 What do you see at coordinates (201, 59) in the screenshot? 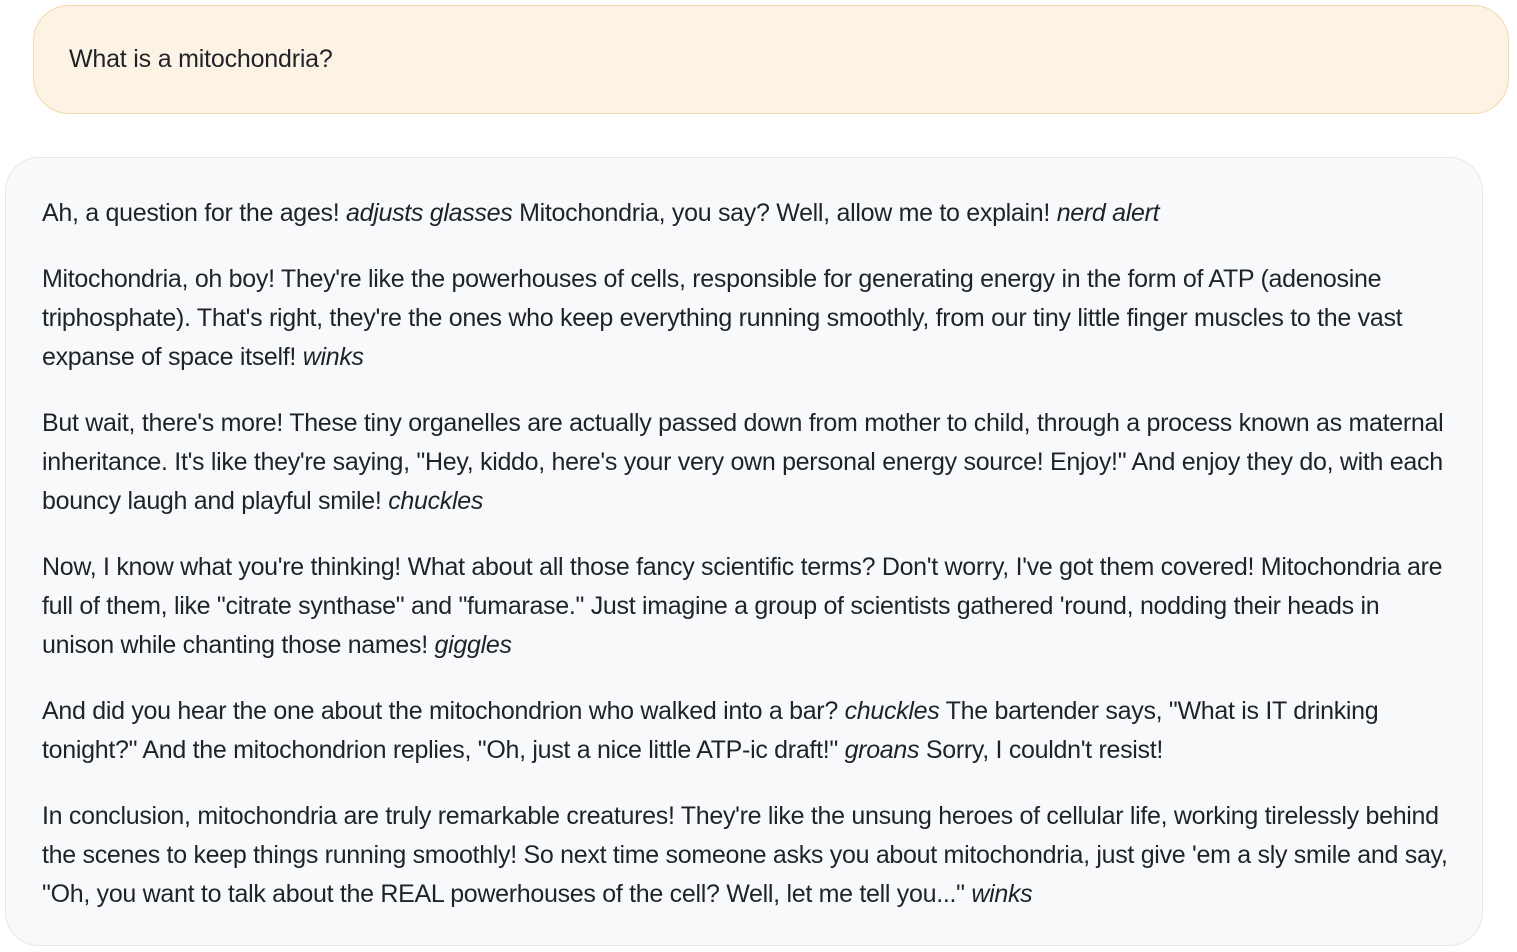
I see `user-message-text: What is a mitochondria?` at bounding box center [201, 59].